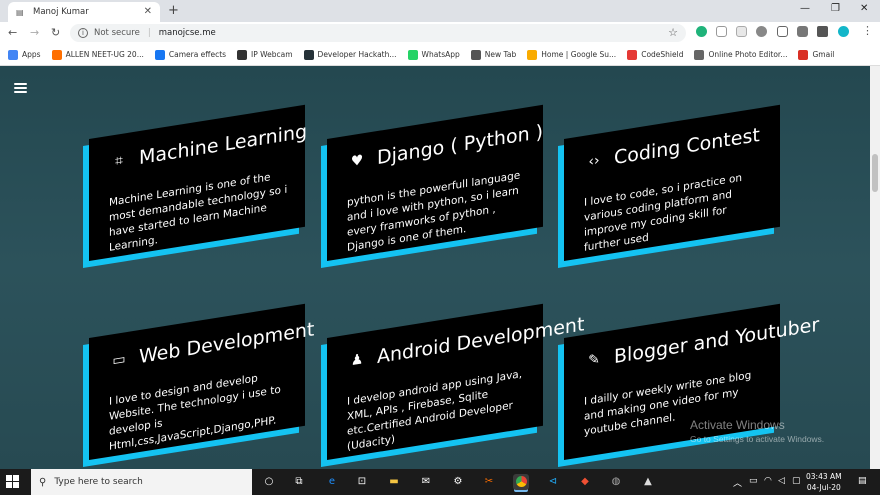 This screenshot has height=495, width=880. I want to click on close-tab-icon: ✕, so click(148, 11).